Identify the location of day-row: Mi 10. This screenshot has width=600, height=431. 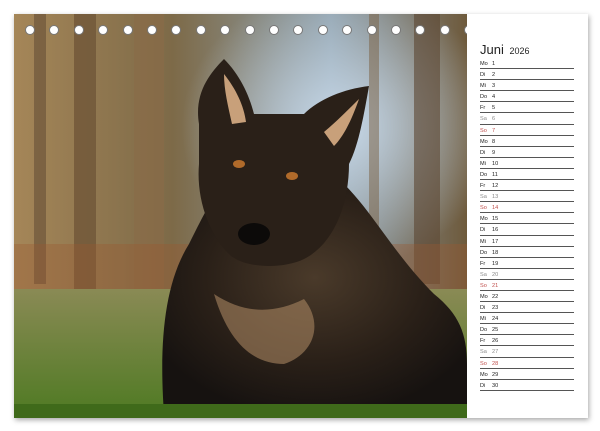
(527, 163).